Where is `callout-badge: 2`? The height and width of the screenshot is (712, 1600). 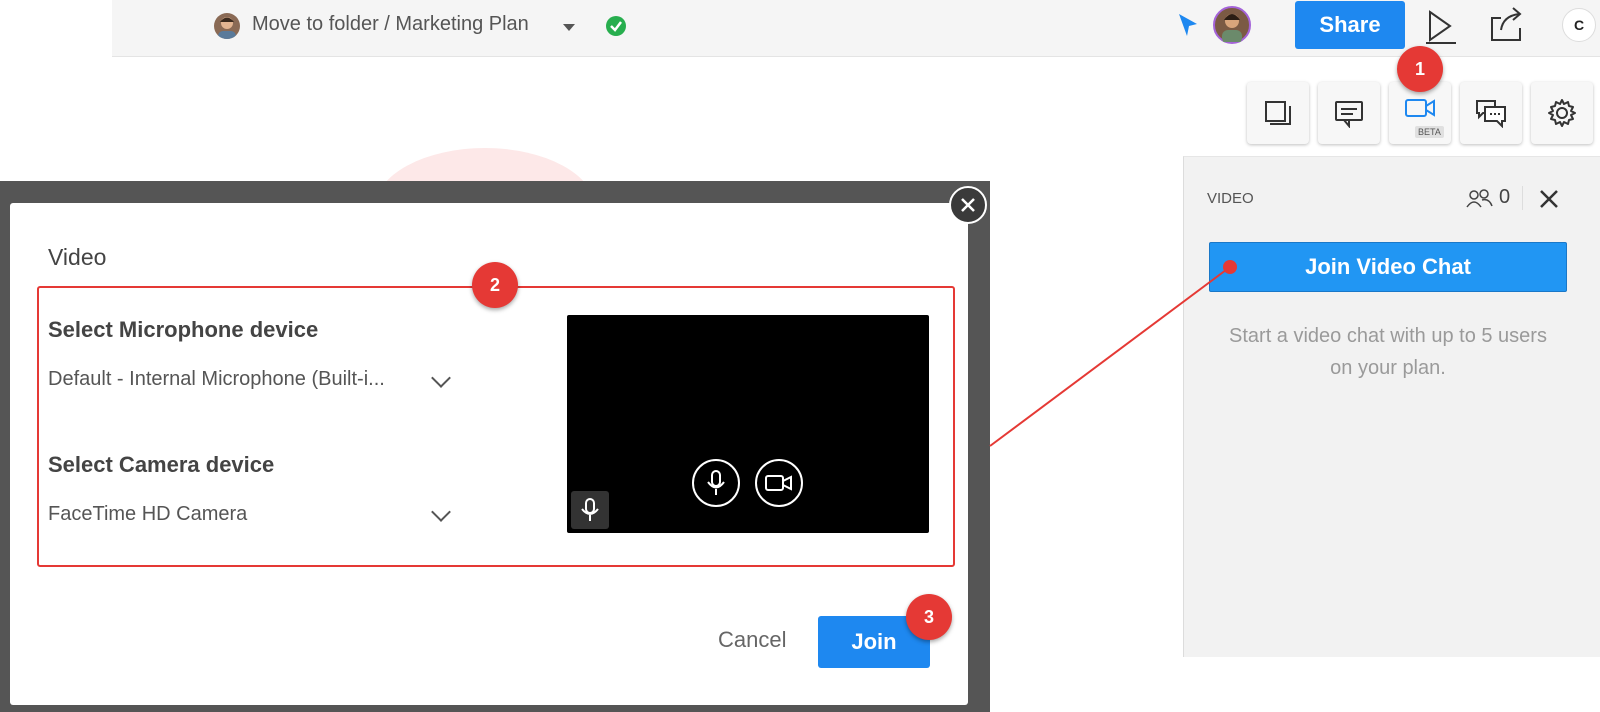 callout-badge: 2 is located at coordinates (495, 285).